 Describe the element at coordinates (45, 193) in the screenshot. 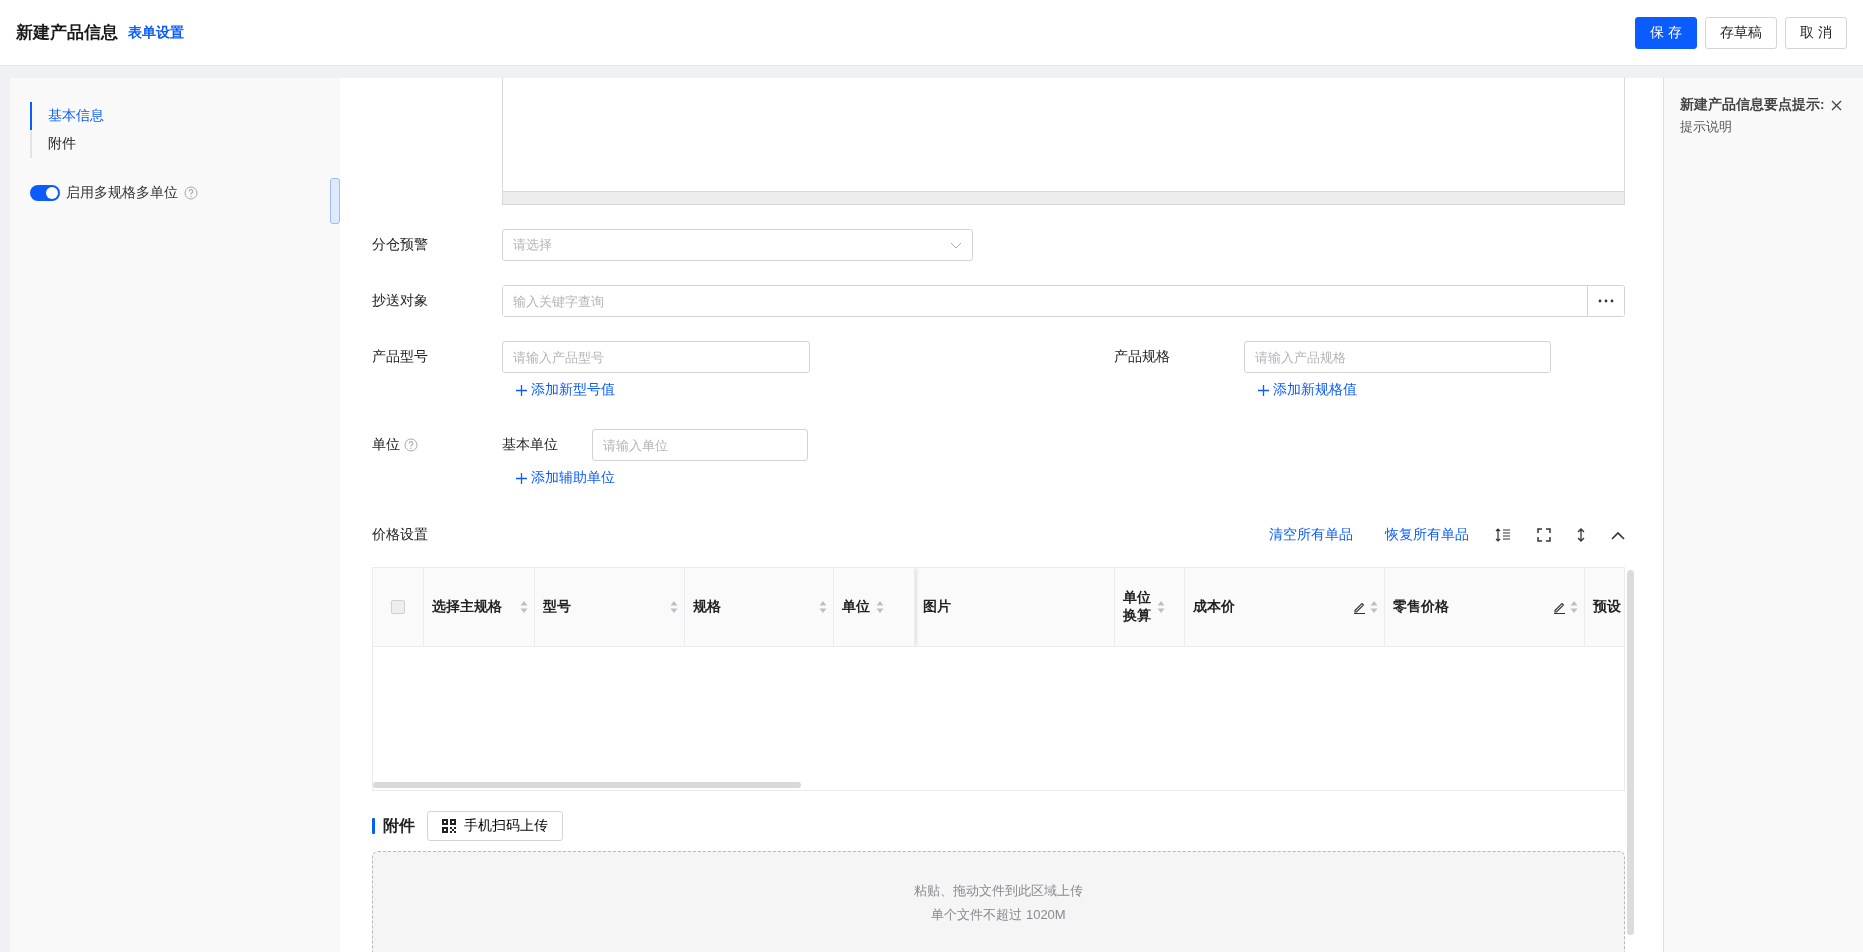

I see `toggle-switch` at that location.